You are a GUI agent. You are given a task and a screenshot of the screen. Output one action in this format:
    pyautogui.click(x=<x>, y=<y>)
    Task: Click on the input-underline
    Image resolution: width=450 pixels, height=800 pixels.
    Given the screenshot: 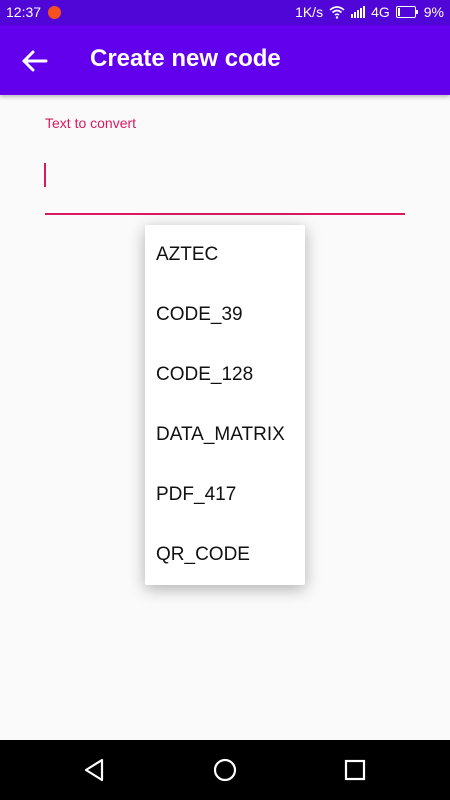 What is the action you would take?
    pyautogui.click(x=225, y=214)
    